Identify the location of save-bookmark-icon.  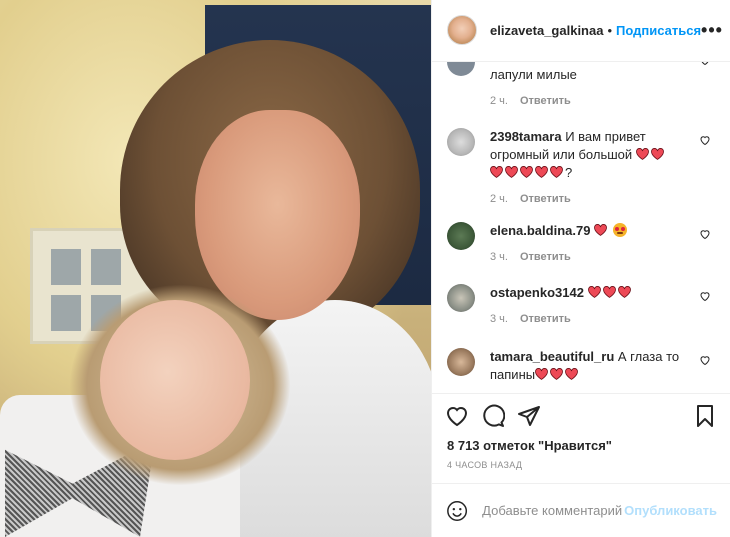
(705, 416).